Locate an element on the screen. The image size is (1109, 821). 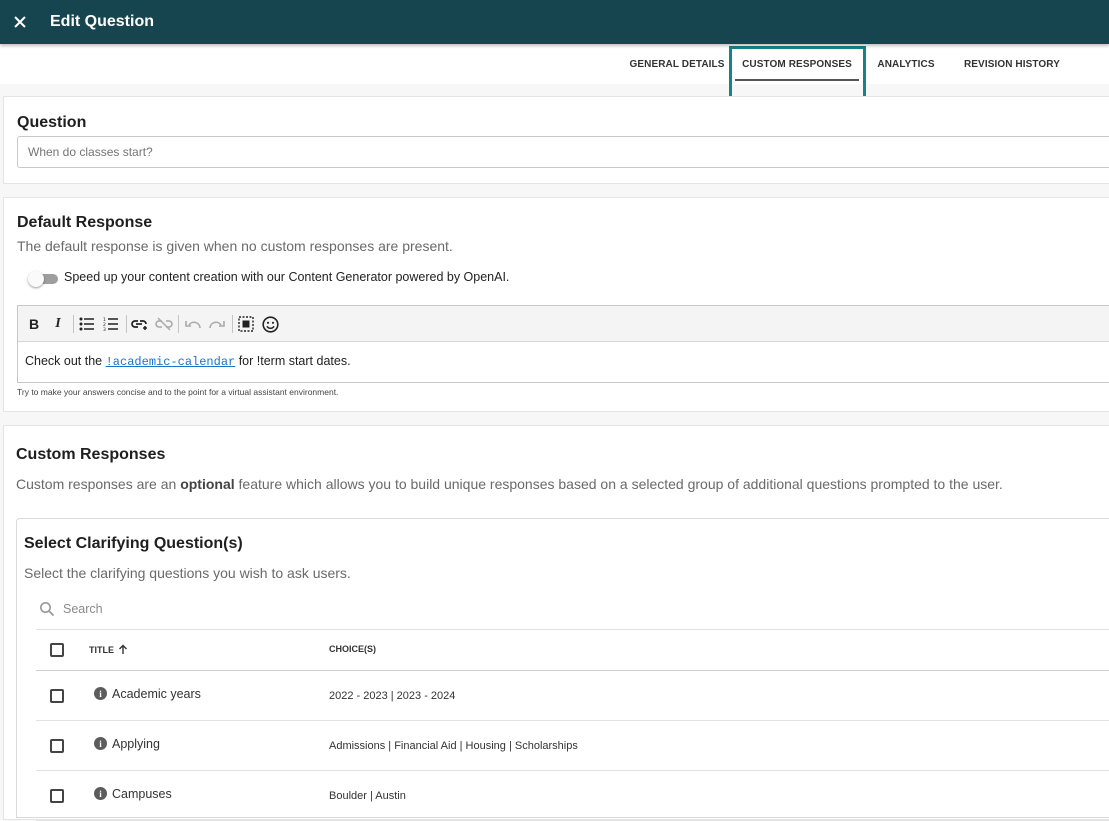
default-response-heading: Default Response is located at coordinates (85, 222).